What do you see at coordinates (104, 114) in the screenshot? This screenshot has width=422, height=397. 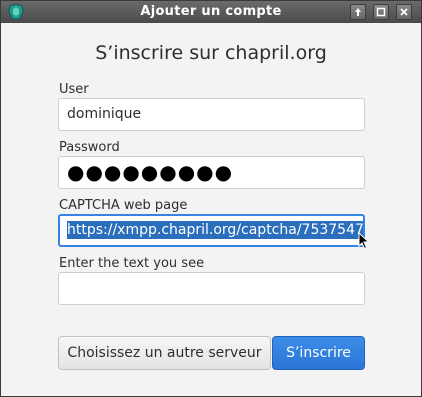 I see `user-value: dominique` at bounding box center [104, 114].